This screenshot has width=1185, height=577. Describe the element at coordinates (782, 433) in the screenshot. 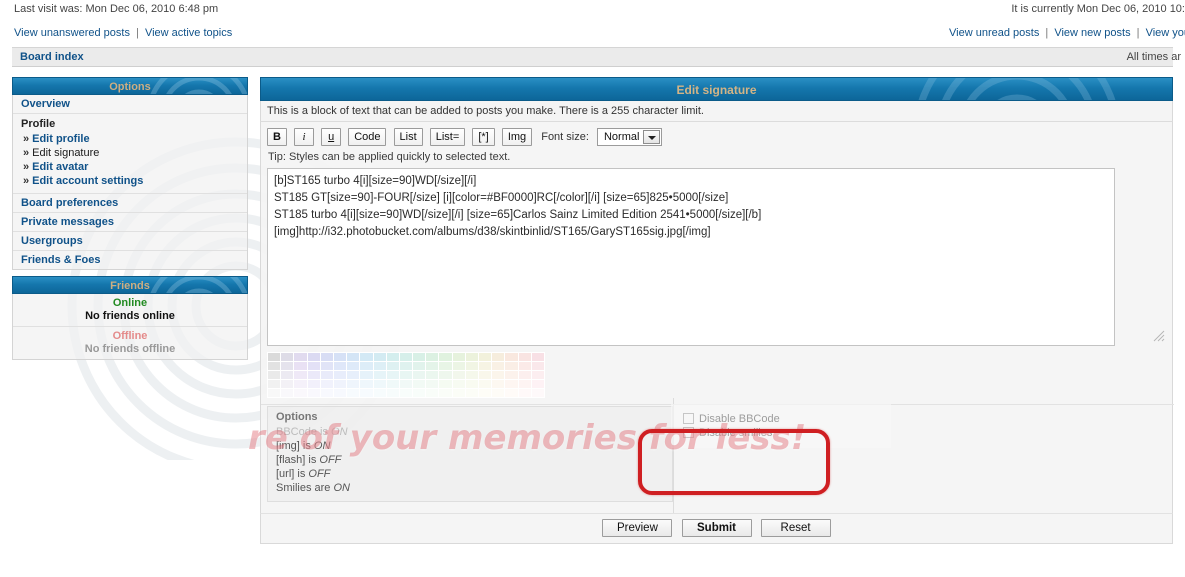

I see `checkbox-row-disable-smilies: Disable smilies` at that location.